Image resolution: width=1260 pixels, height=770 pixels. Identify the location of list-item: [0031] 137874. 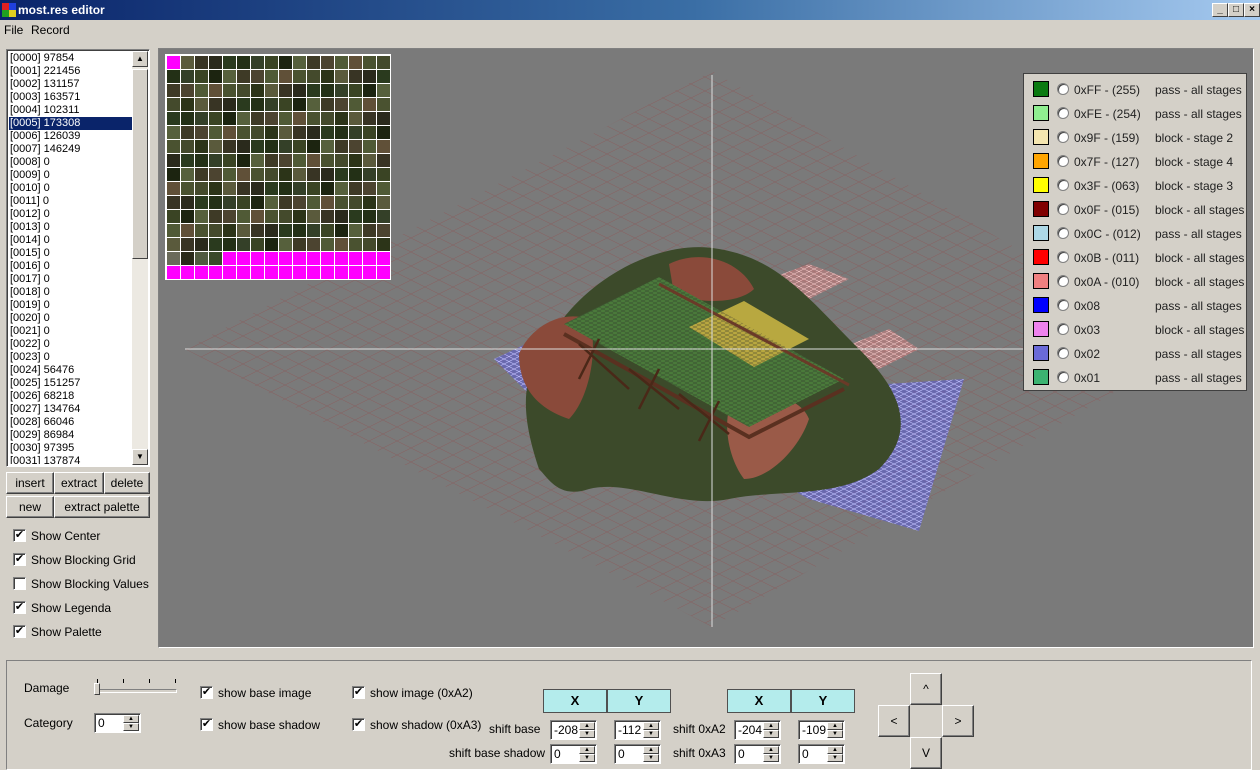
(71, 459).